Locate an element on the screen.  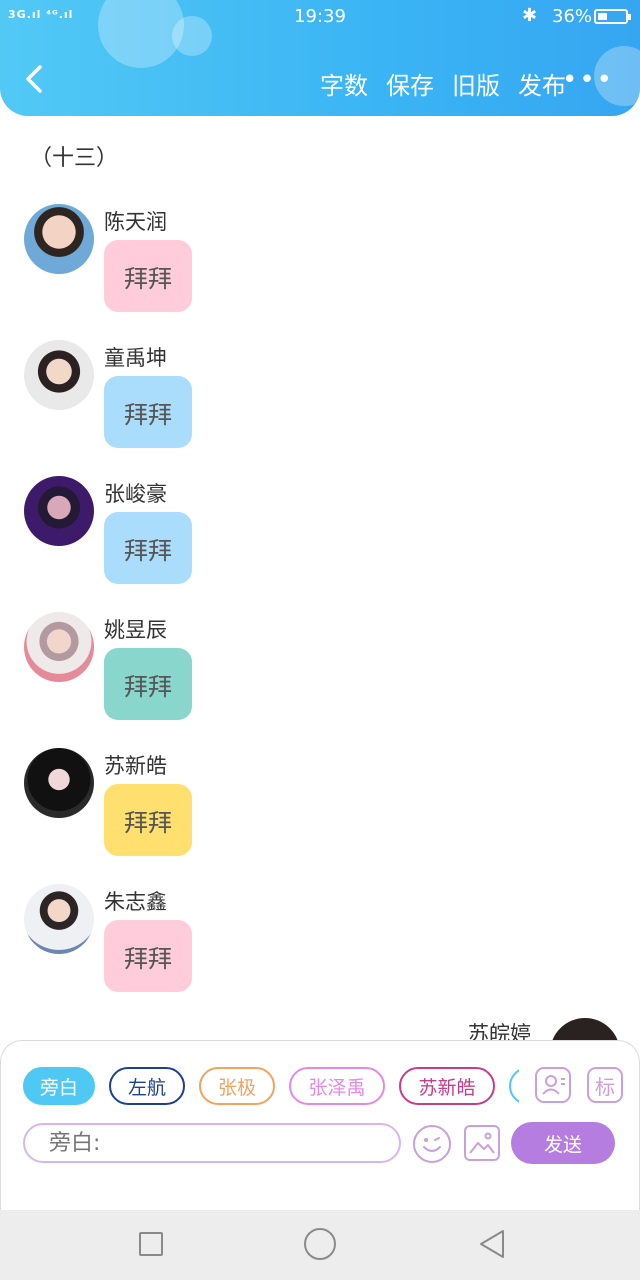
status-time: 19:39 is located at coordinates (320, 16).